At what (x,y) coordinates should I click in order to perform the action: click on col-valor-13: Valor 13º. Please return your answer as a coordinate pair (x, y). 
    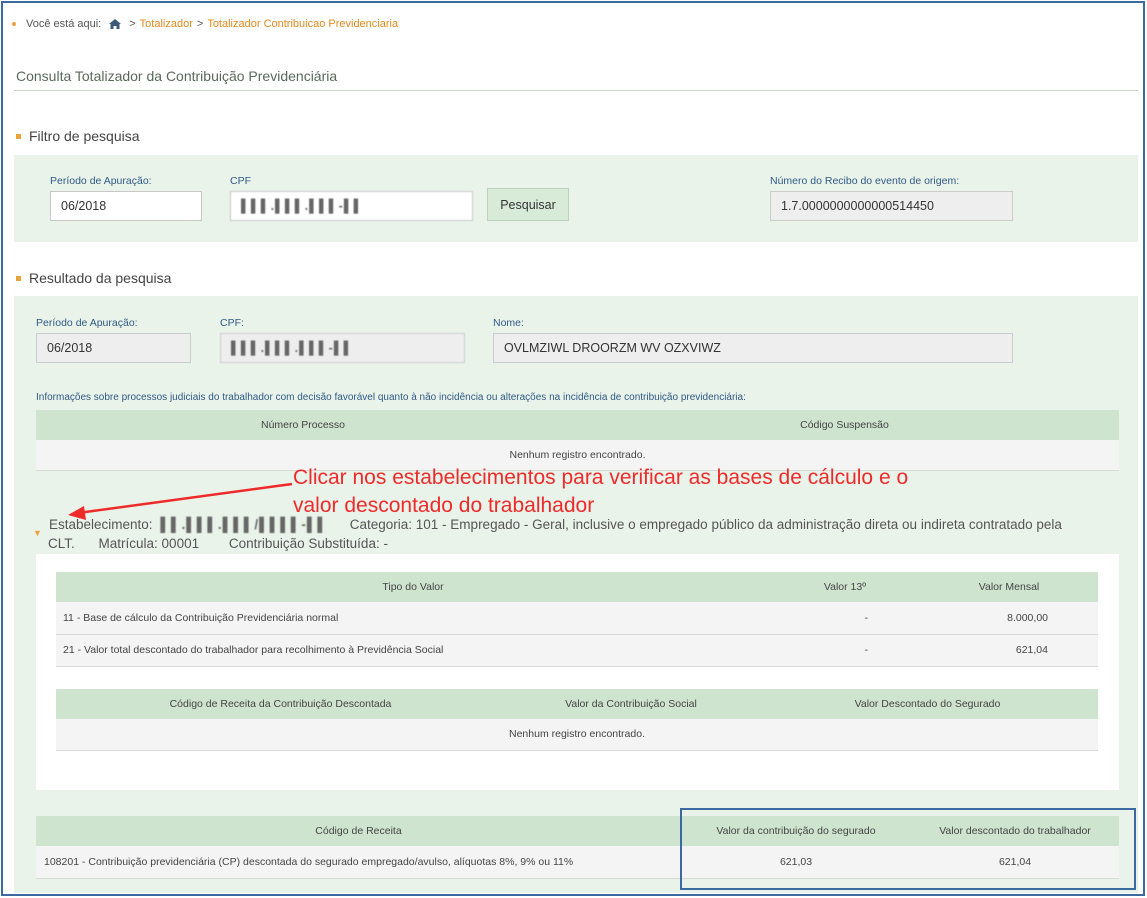
    Looking at the image, I should click on (845, 587).